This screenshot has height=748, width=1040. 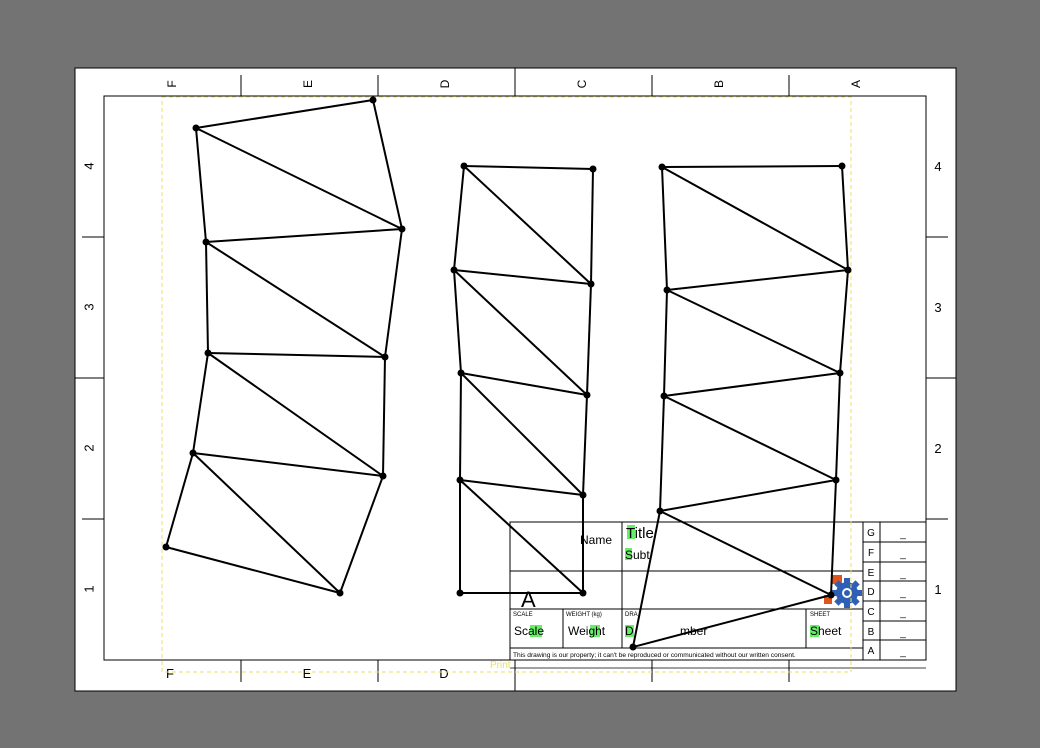 I want to click on subtitle-text: Subt, so click(x=637, y=555).